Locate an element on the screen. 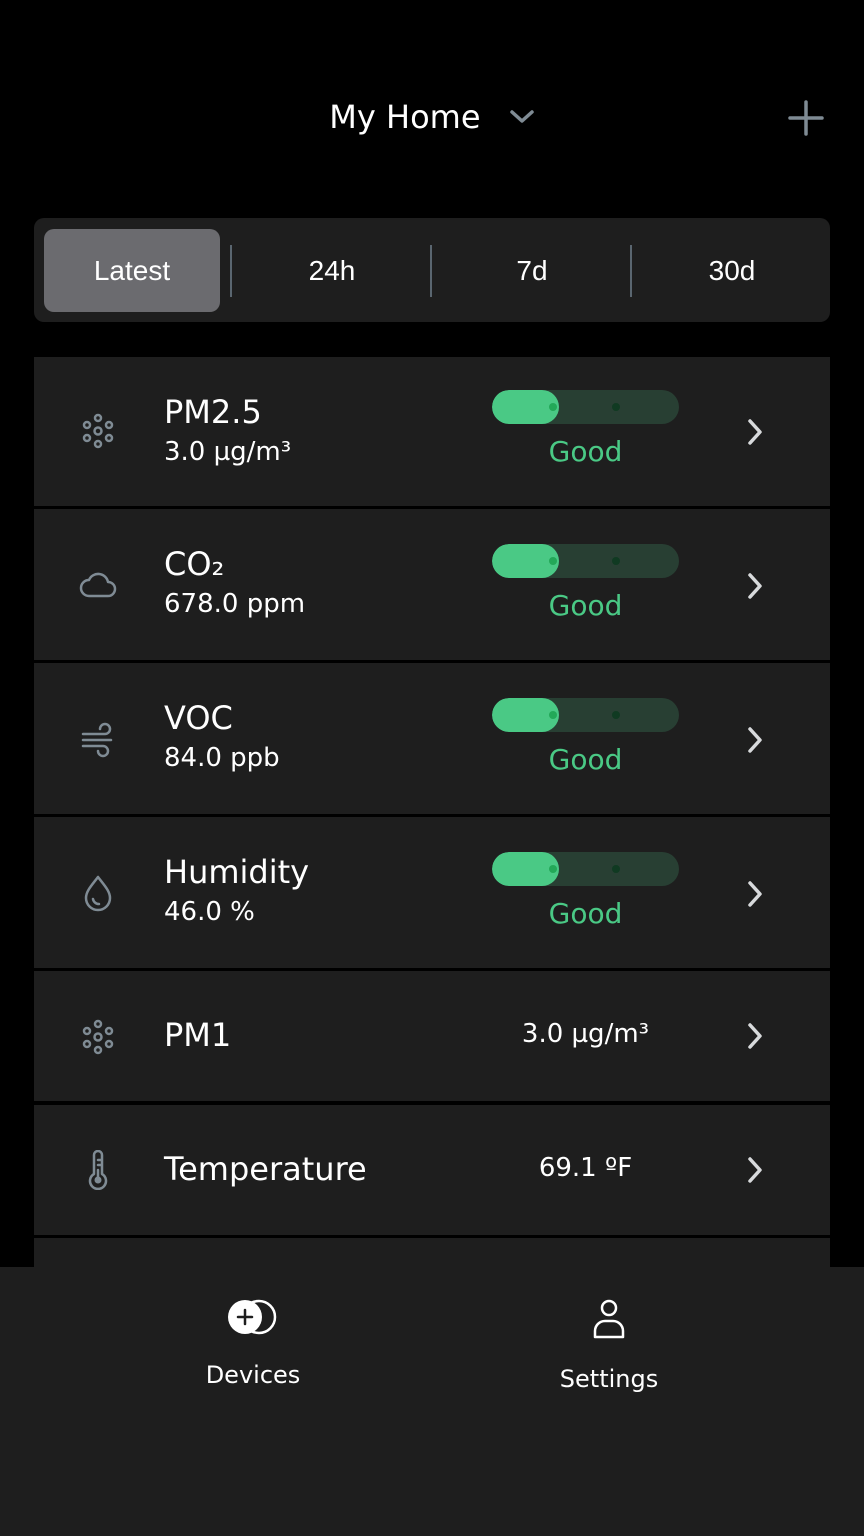  tab-24h: 24h is located at coordinates (332, 270).